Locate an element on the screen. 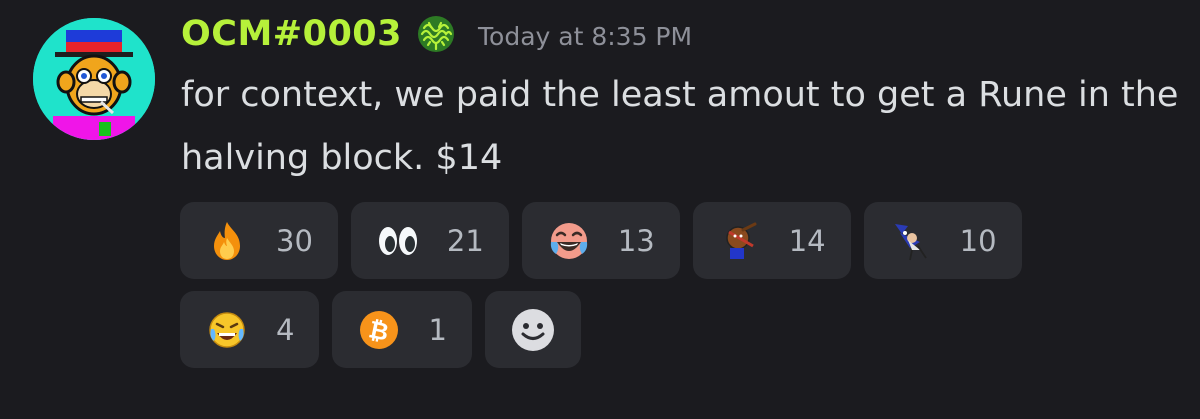  reaction-eyes: 21 is located at coordinates (429, 240).